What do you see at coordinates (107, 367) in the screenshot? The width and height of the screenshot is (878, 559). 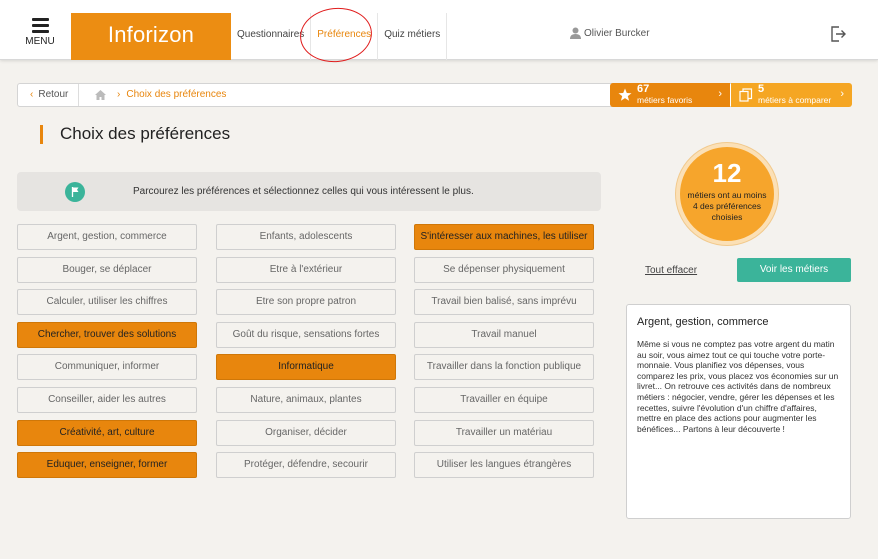 I see `preference-option: Communiquer, informer` at bounding box center [107, 367].